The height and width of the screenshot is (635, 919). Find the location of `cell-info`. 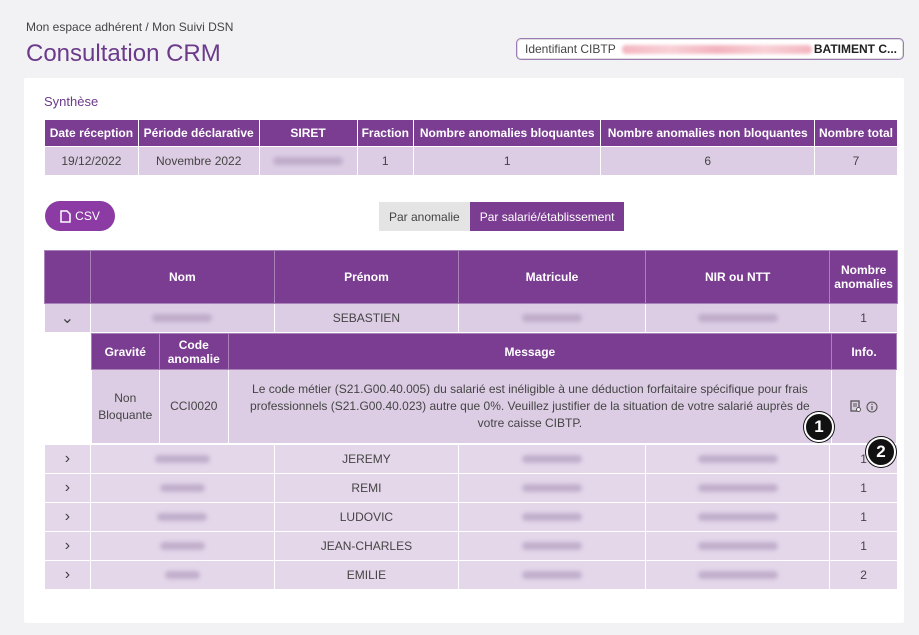

cell-info is located at coordinates (864, 406).